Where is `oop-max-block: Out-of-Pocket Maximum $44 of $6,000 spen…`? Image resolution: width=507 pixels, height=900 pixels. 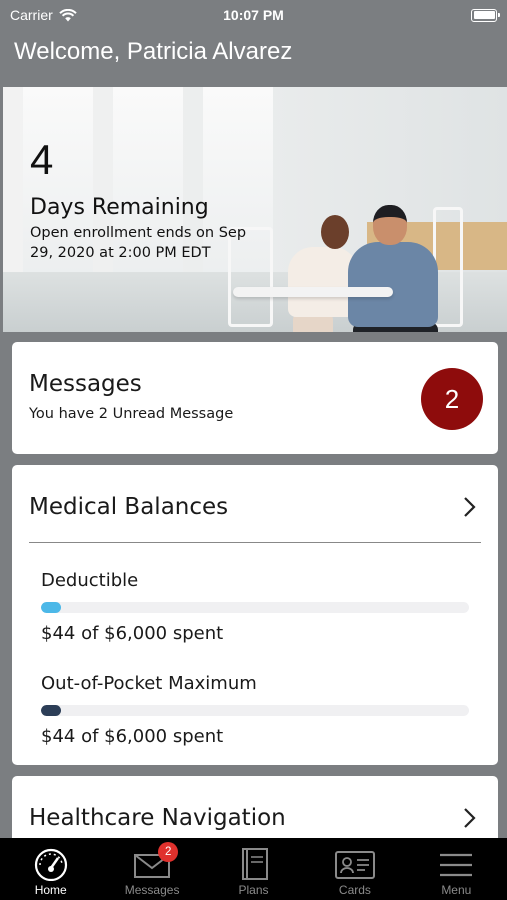 oop-max-block: Out-of-Pocket Maximum $44 of $6,000 spen… is located at coordinates (255, 710).